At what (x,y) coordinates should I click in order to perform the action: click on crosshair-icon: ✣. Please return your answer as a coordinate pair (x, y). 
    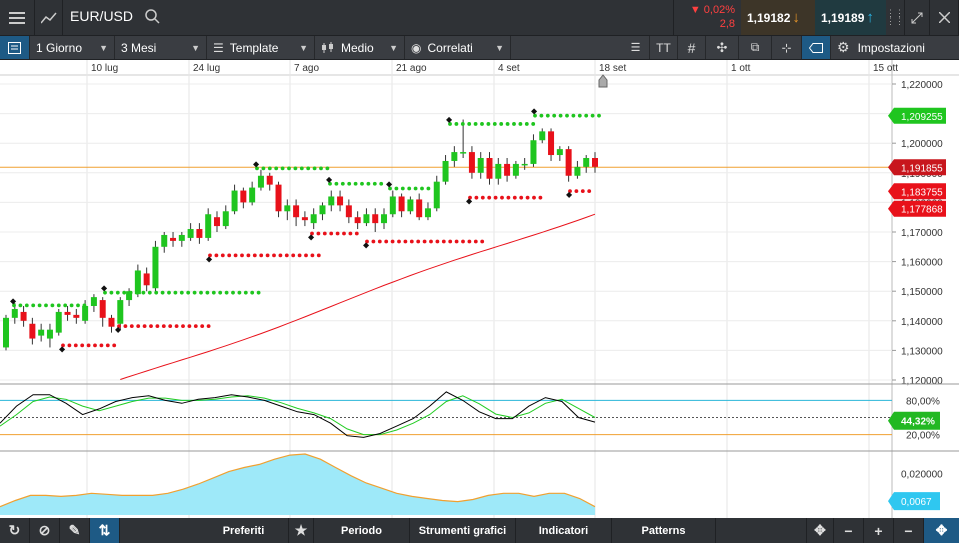
    Looking at the image, I should click on (722, 47).